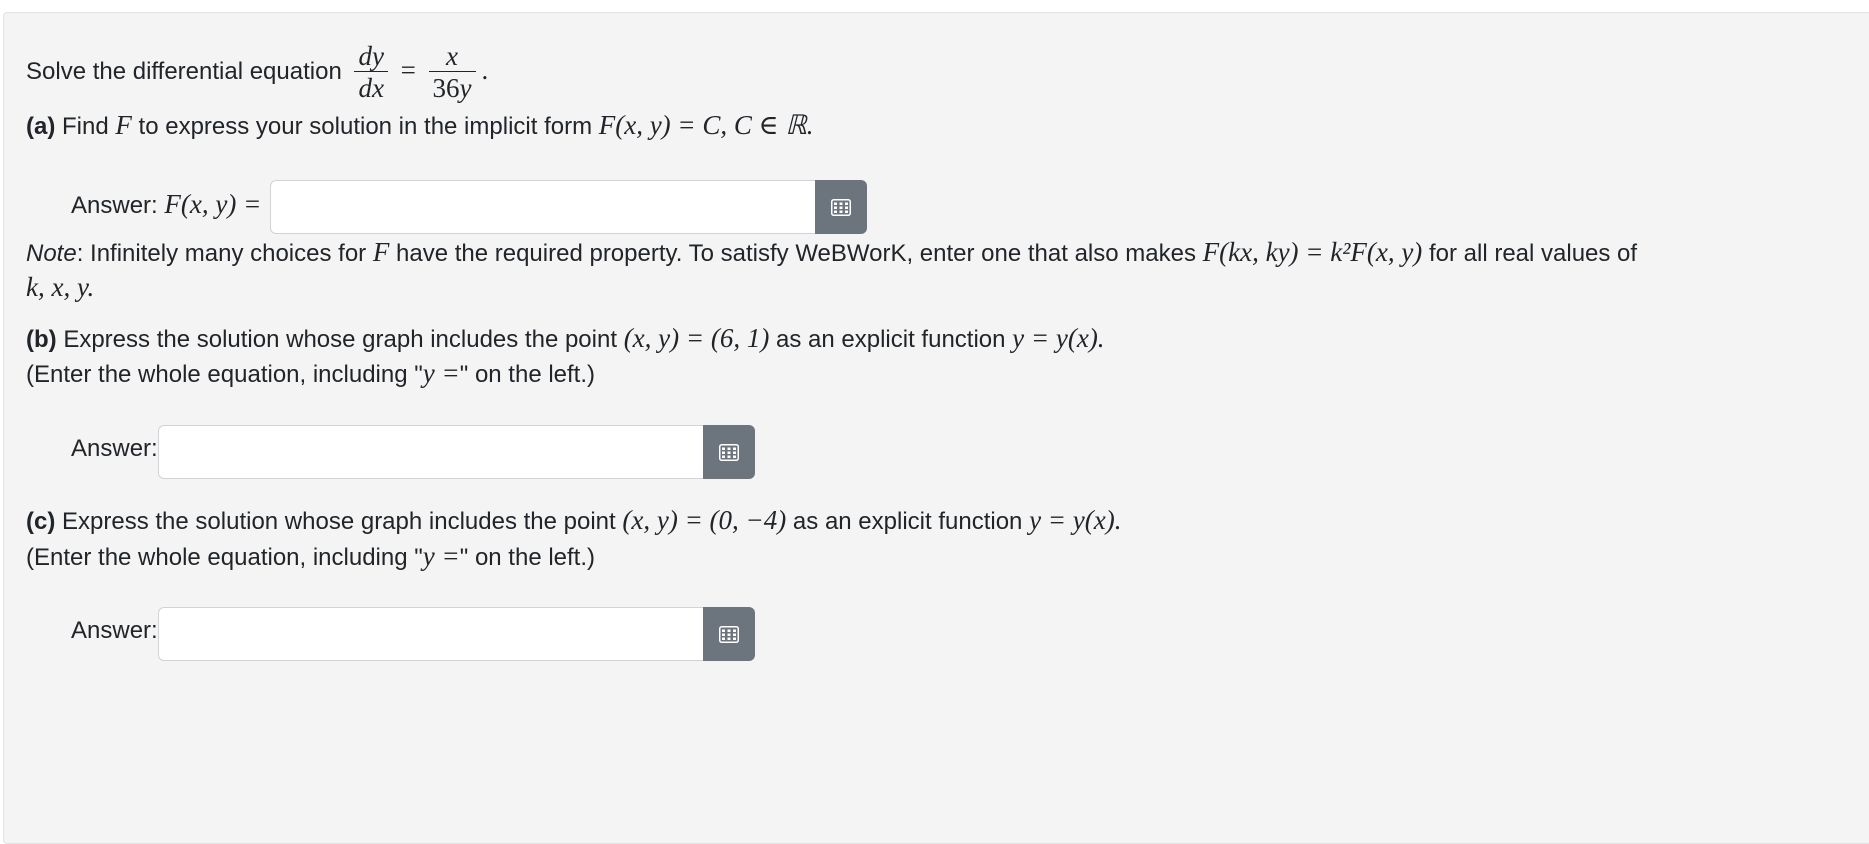 This screenshot has width=1869, height=844. I want to click on part-c-label: (c), so click(41, 521).